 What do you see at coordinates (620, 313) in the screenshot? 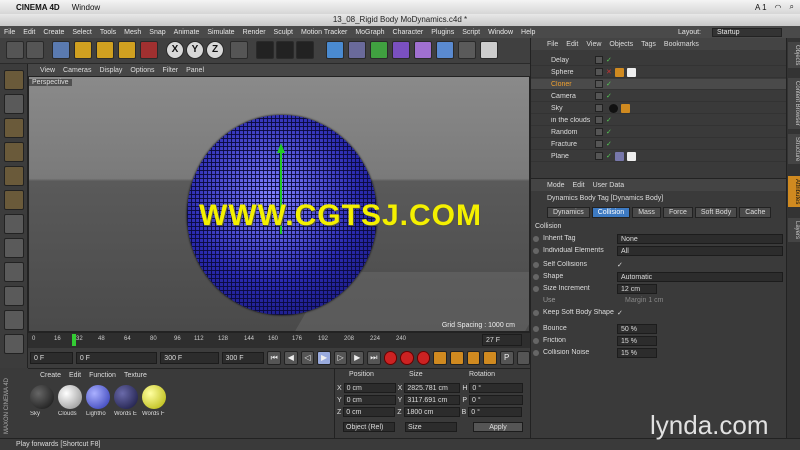
I see `keep-soft-body-shape-checkbox: ✓` at bounding box center [620, 313].